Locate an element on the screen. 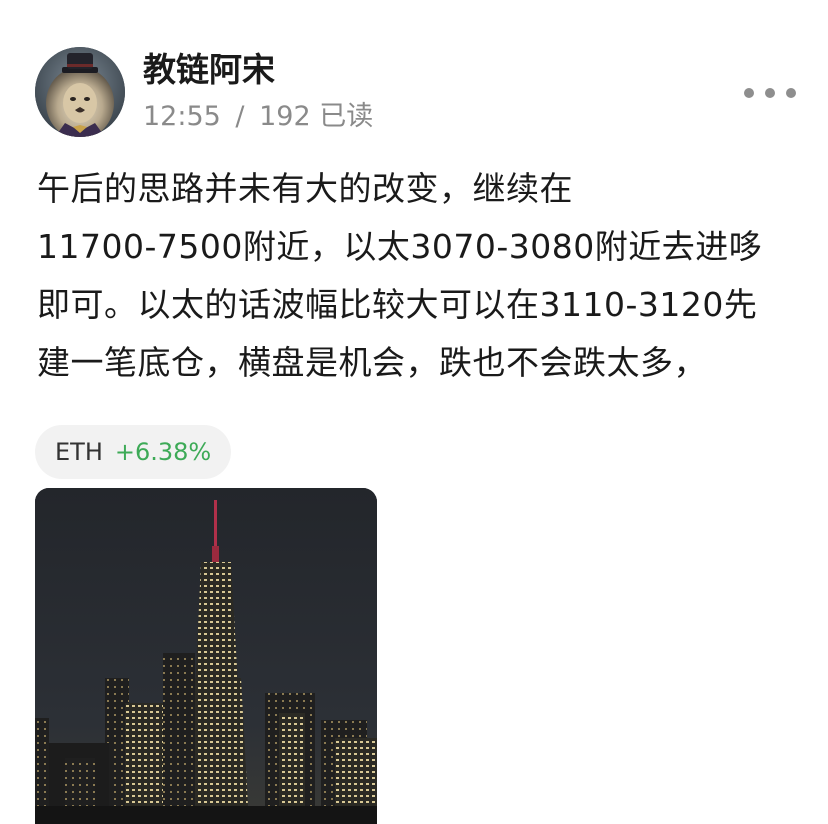 The height and width of the screenshot is (824, 828). post-text-line: 即可。以太的话波幅比较大可以在3110-3120先 is located at coordinates (397, 304).